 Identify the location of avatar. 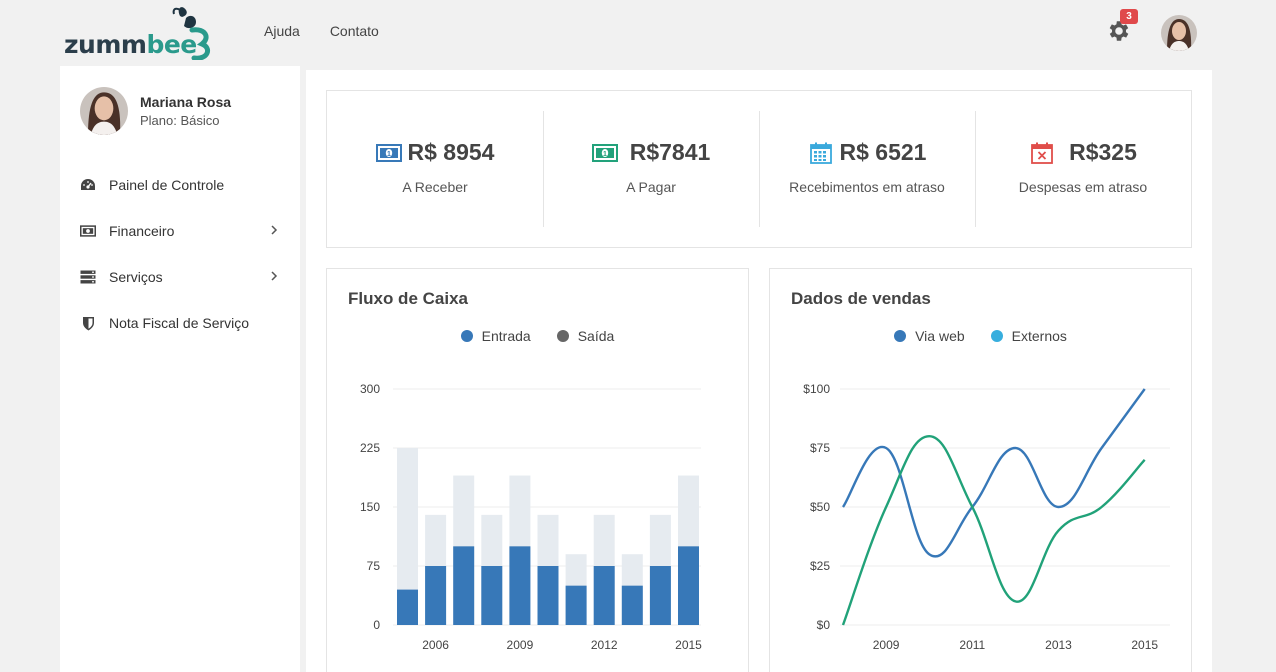
(104, 111).